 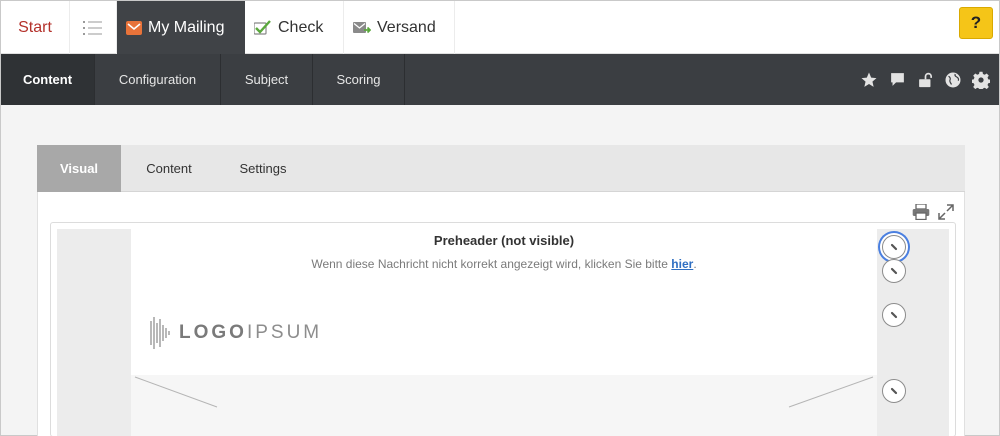 What do you see at coordinates (406, 27) in the screenshot?
I see `tab-versand-label: Versand` at bounding box center [406, 27].